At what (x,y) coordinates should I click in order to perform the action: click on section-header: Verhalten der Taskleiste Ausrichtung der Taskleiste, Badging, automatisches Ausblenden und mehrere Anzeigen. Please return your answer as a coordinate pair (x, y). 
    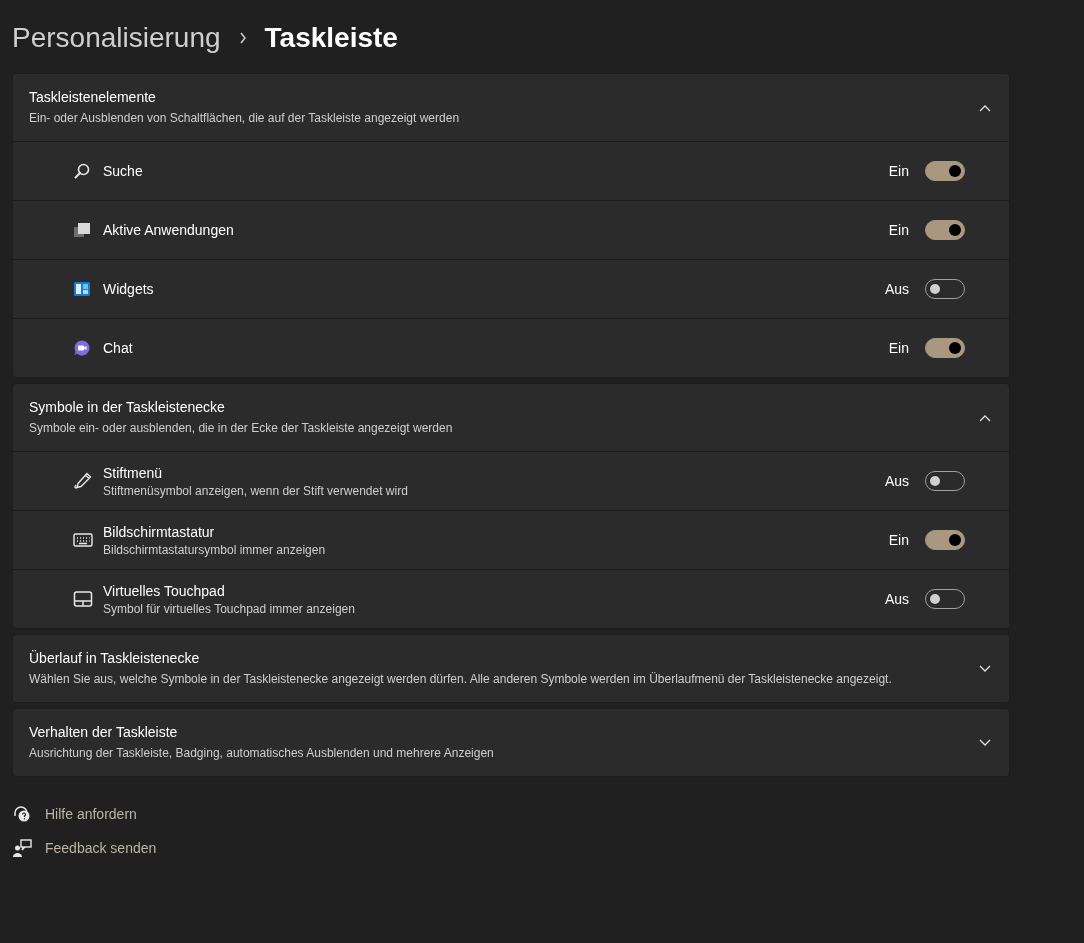
    Looking at the image, I should click on (511, 742).